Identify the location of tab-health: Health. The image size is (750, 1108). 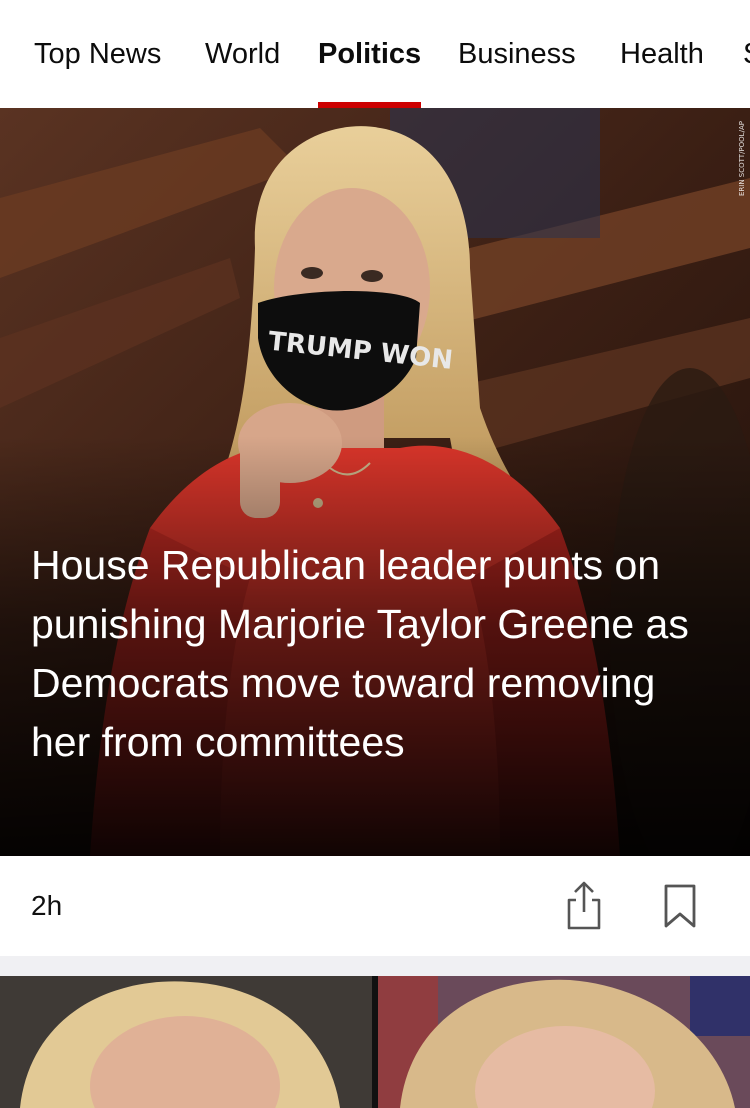
(662, 54).